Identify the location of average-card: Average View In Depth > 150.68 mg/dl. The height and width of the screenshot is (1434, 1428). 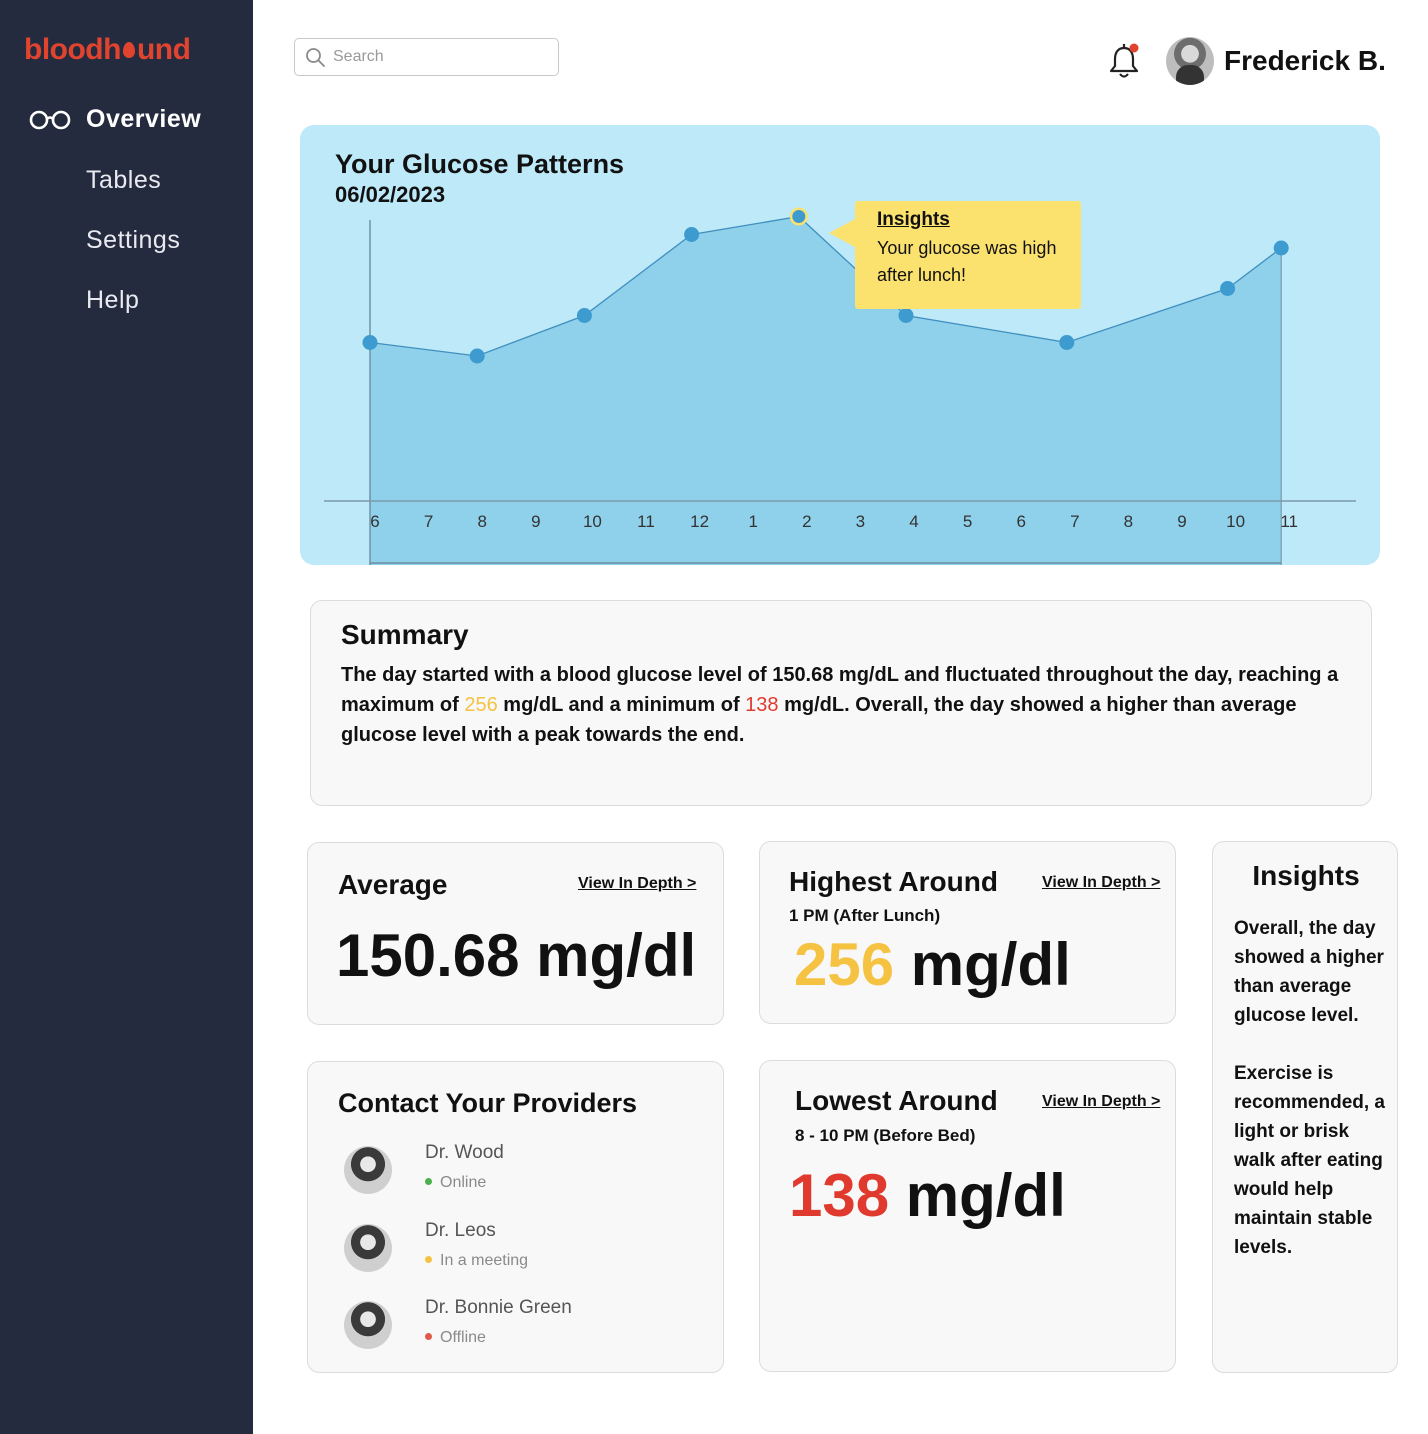
(515, 933).